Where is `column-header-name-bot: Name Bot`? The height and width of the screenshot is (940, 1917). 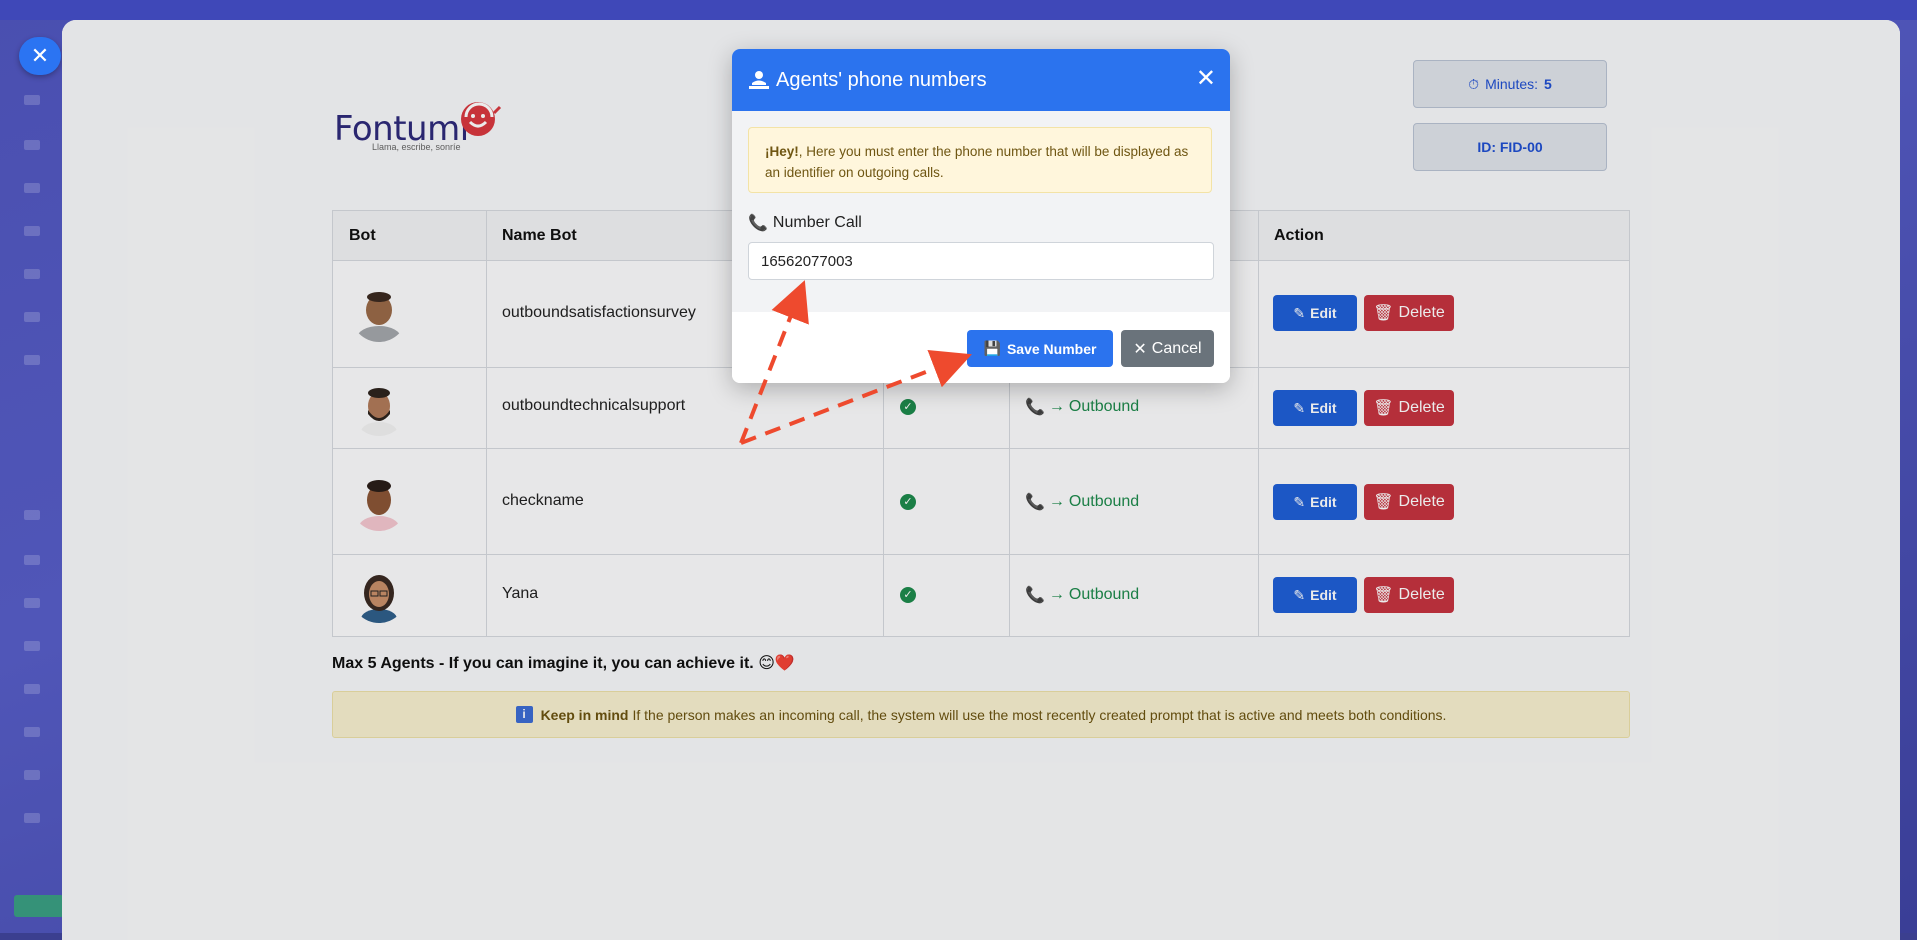
column-header-name-bot: Name Bot is located at coordinates (539, 235).